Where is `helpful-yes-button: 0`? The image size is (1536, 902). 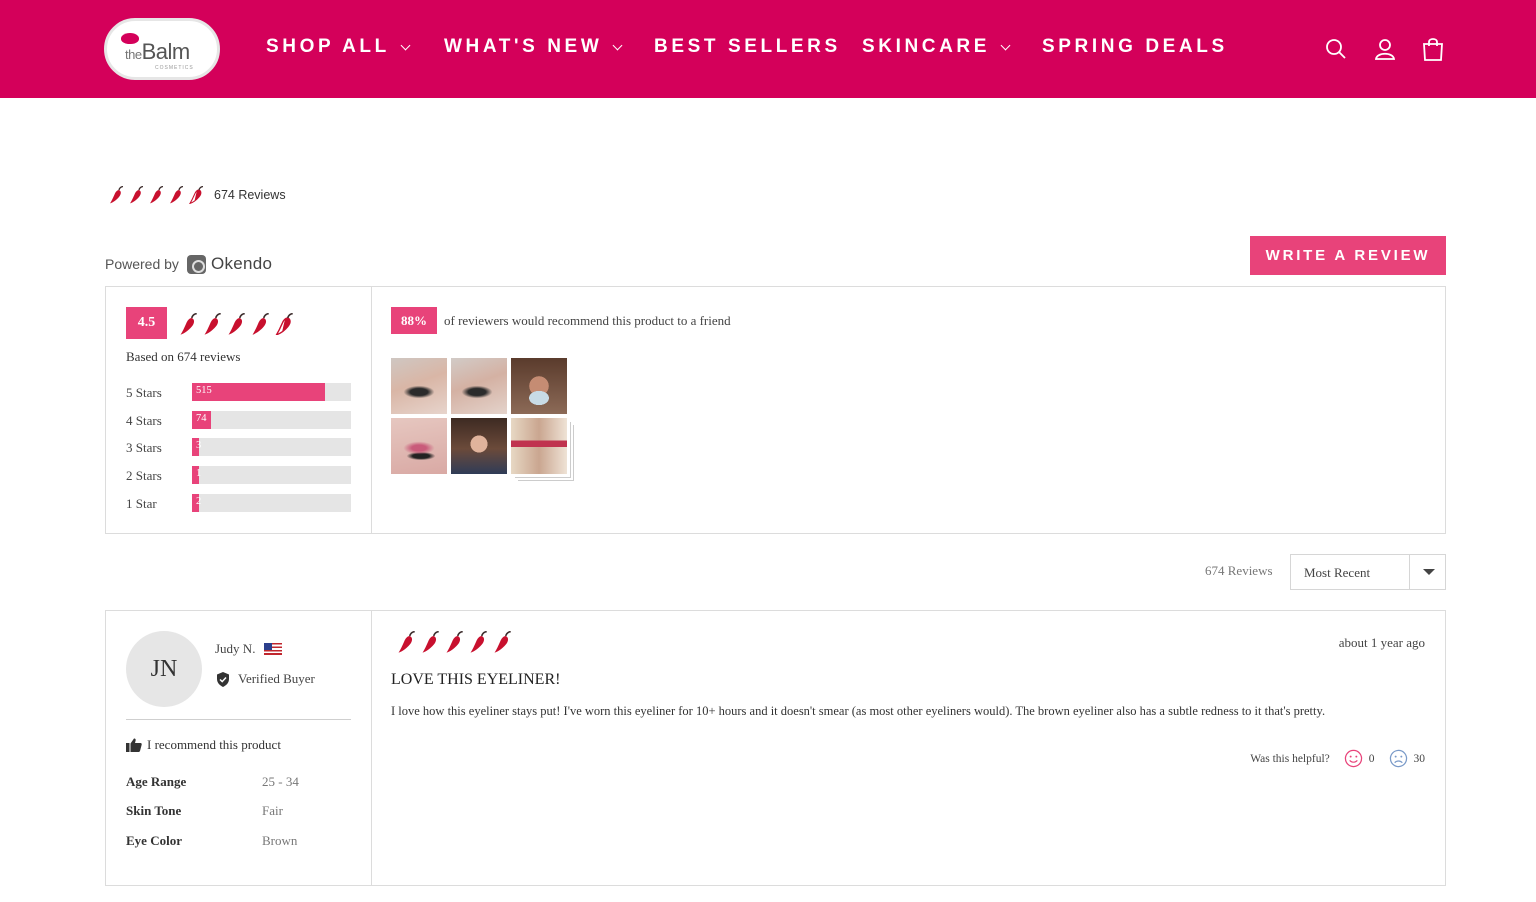
helpful-yes-button: 0 is located at coordinates (1359, 758).